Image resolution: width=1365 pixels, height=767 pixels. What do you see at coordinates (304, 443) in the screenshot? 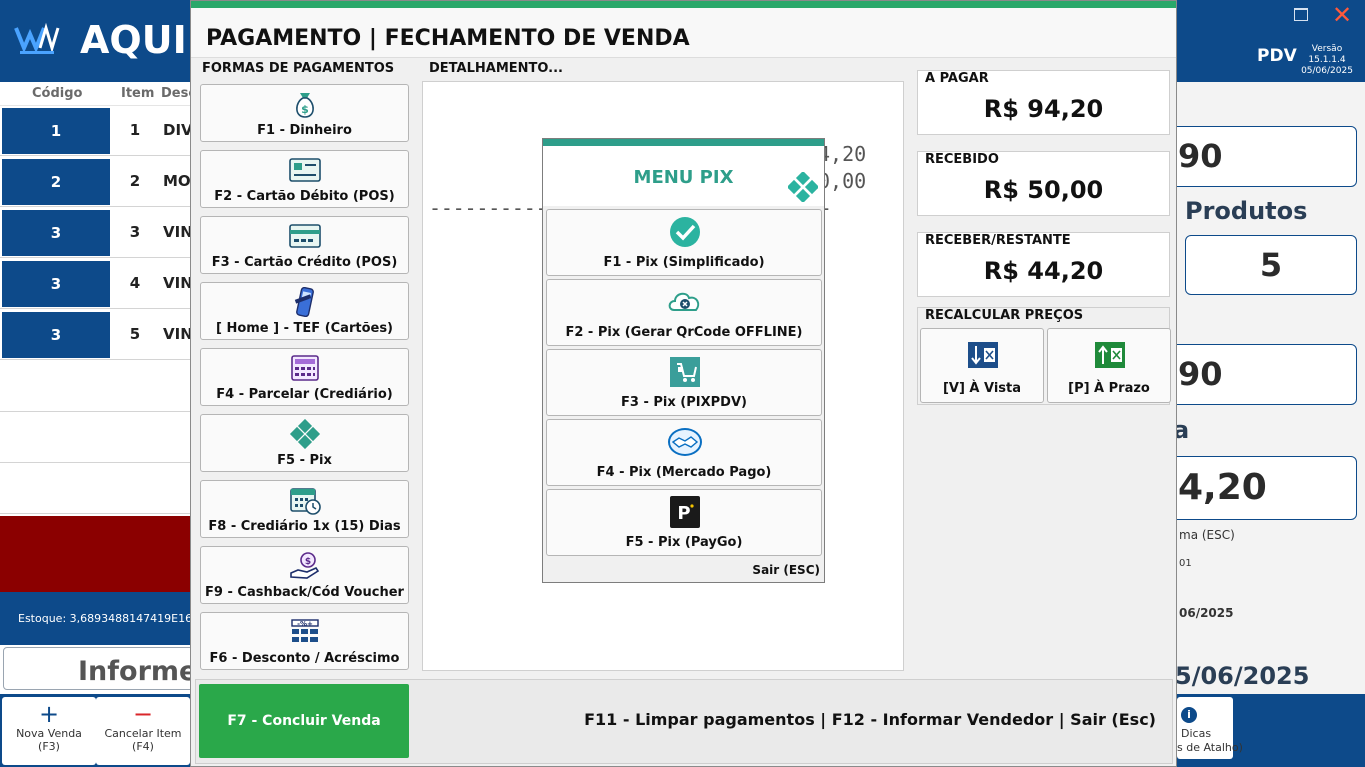
I see `pix-button: F5 - Pix` at bounding box center [304, 443].